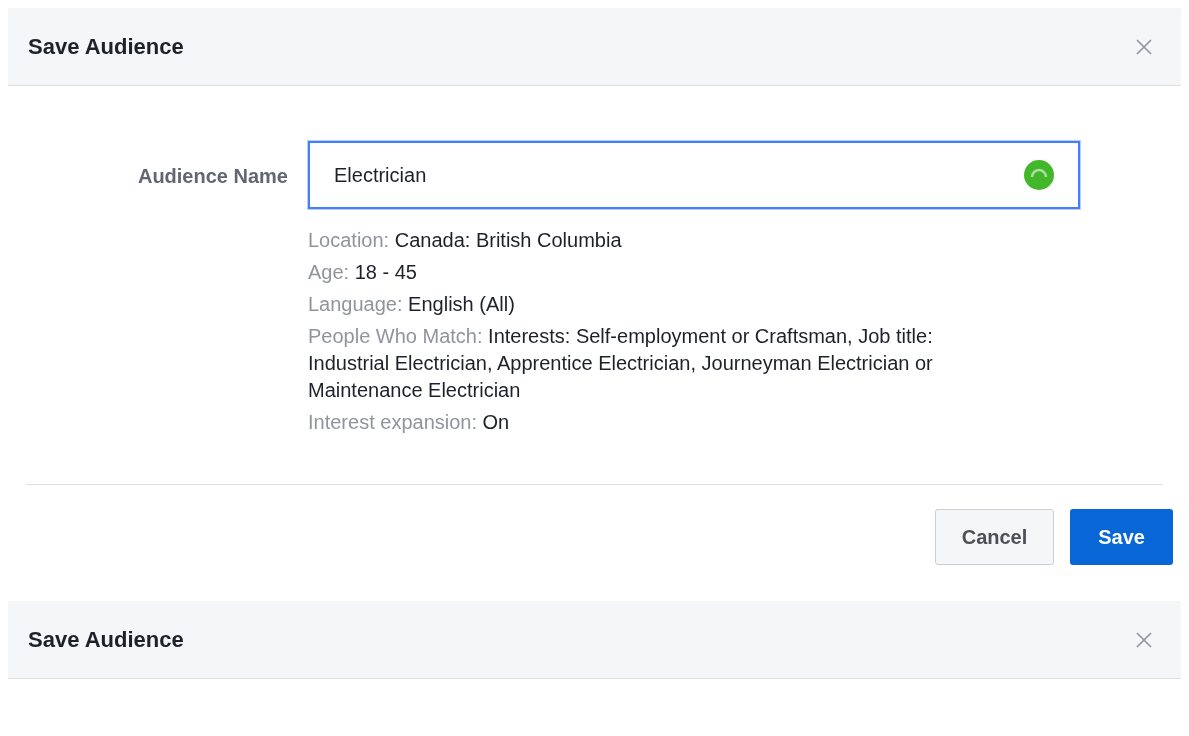 The height and width of the screenshot is (736, 1189). I want to click on audience-name-field: Electrician, so click(694, 175).